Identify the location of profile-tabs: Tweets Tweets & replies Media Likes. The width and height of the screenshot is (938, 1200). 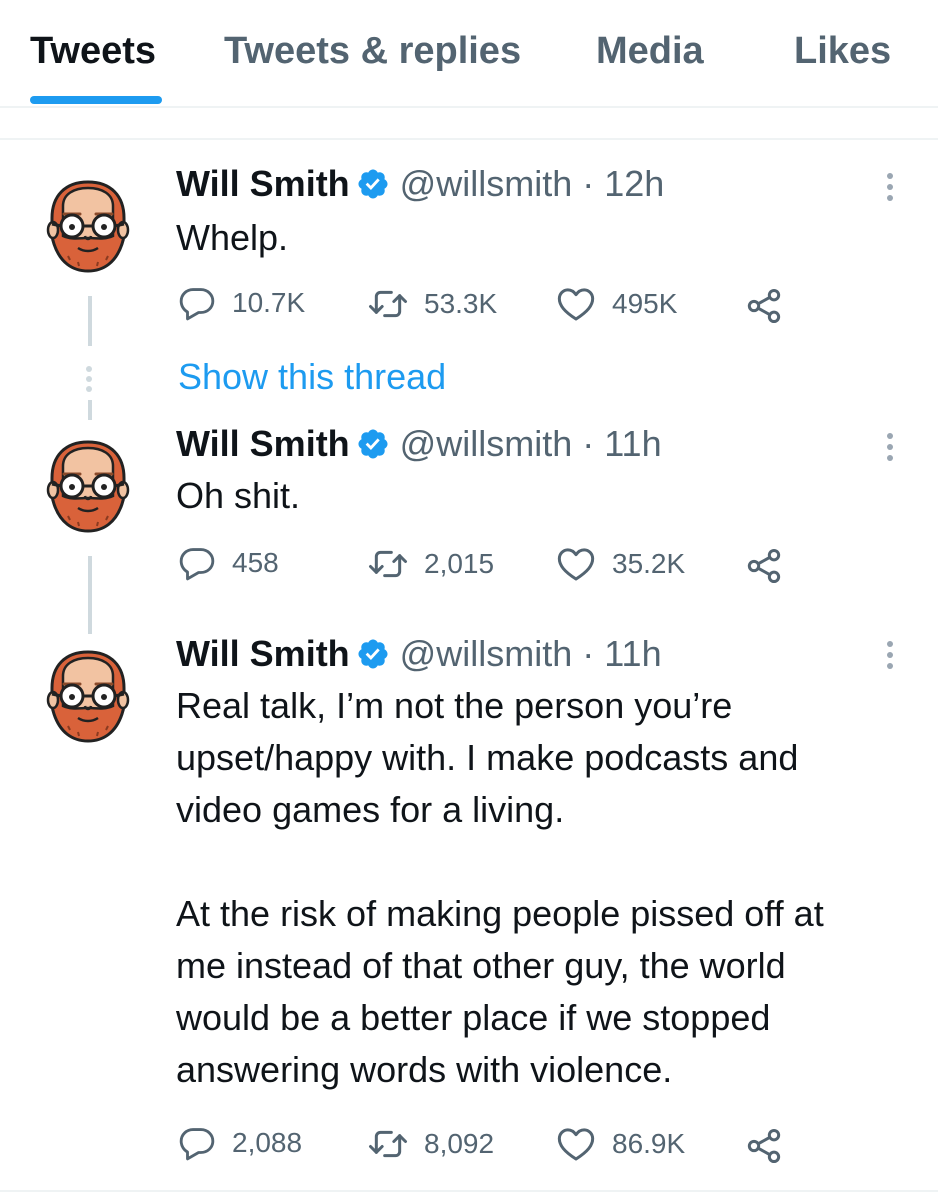
(469, 54).